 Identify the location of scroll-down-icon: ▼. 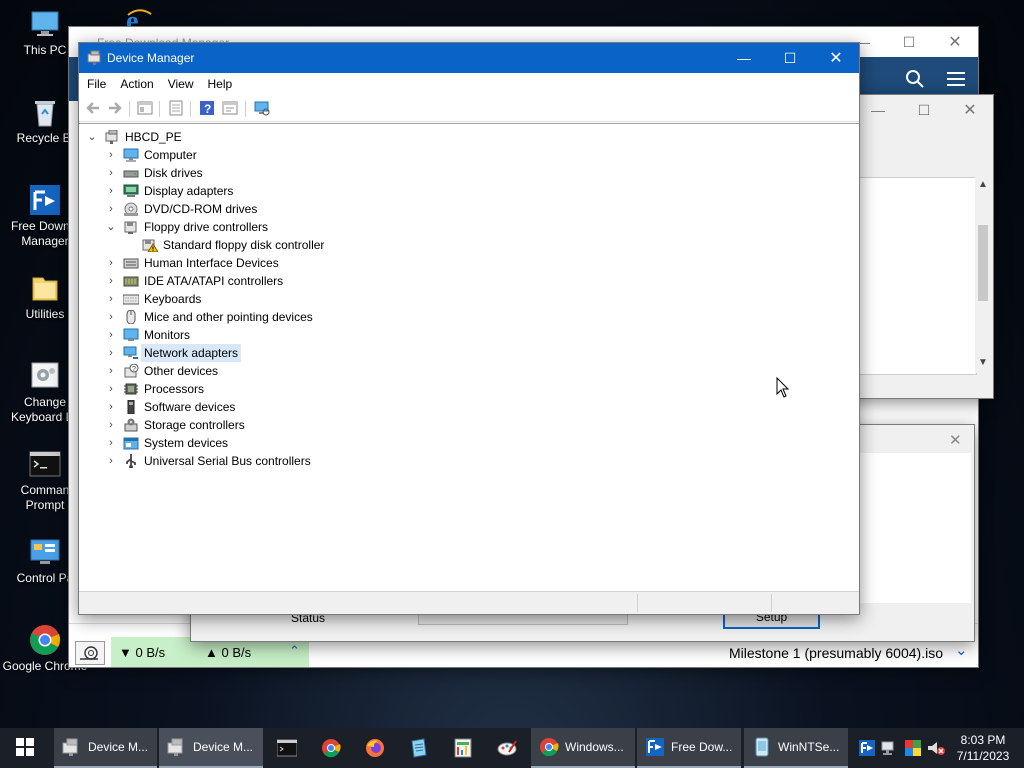
(983, 362).